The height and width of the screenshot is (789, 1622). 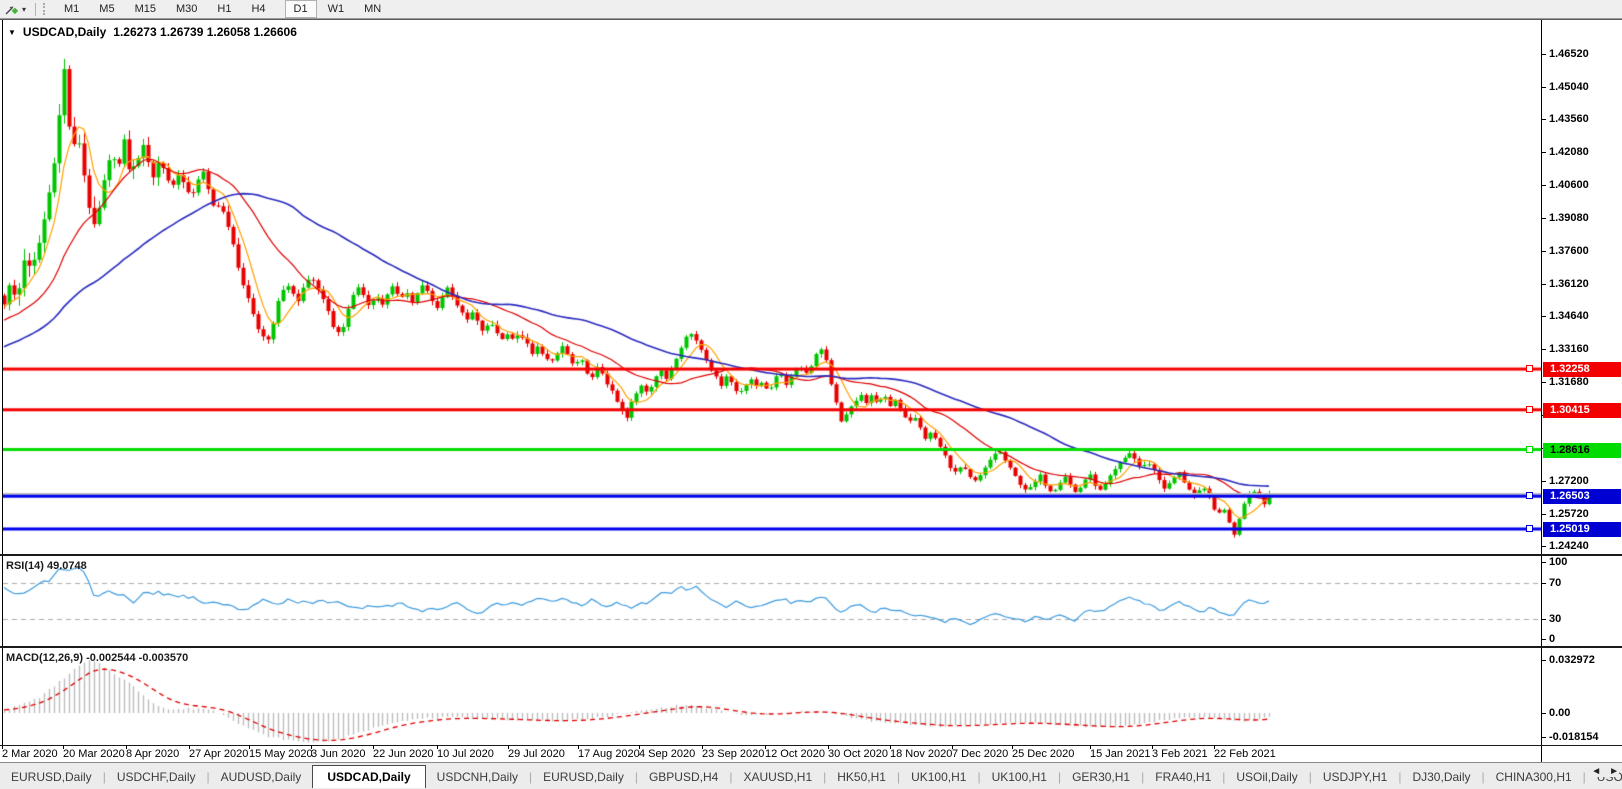 I want to click on timeframe-button-H1: H1, so click(x=224, y=9).